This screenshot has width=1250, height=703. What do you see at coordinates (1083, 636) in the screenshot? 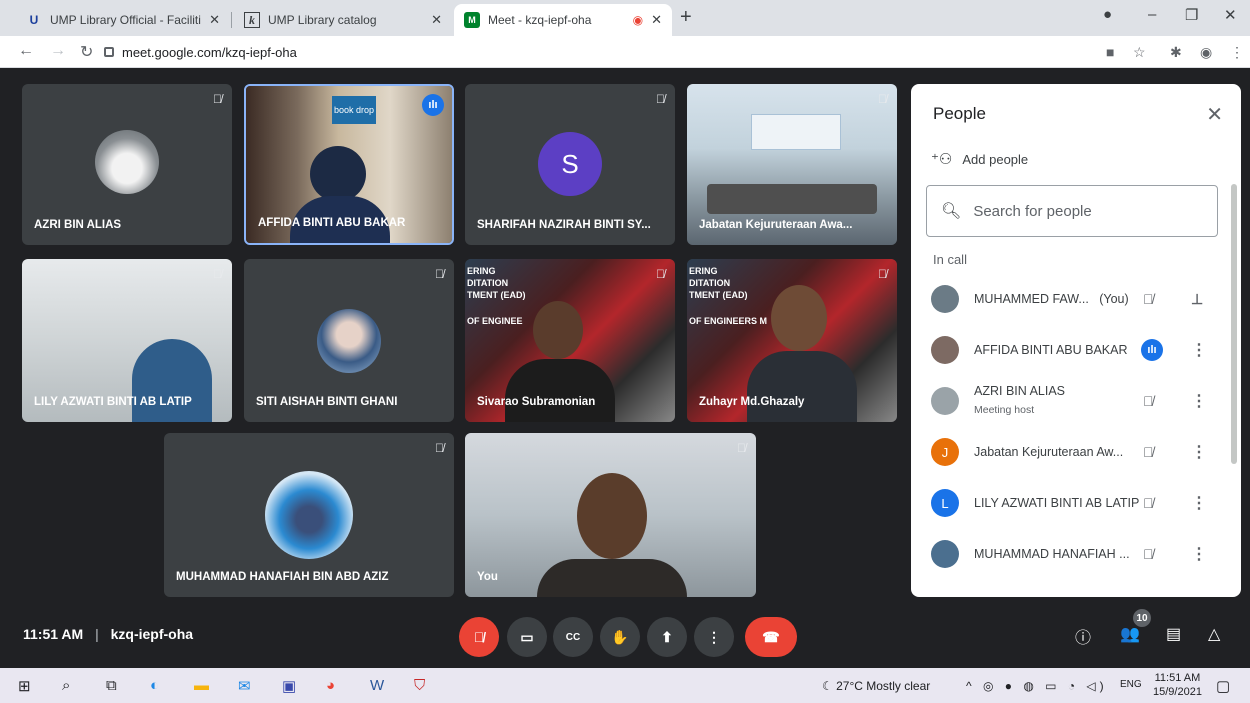
I see `meeting-details-icon: ⓘ` at bounding box center [1083, 636].